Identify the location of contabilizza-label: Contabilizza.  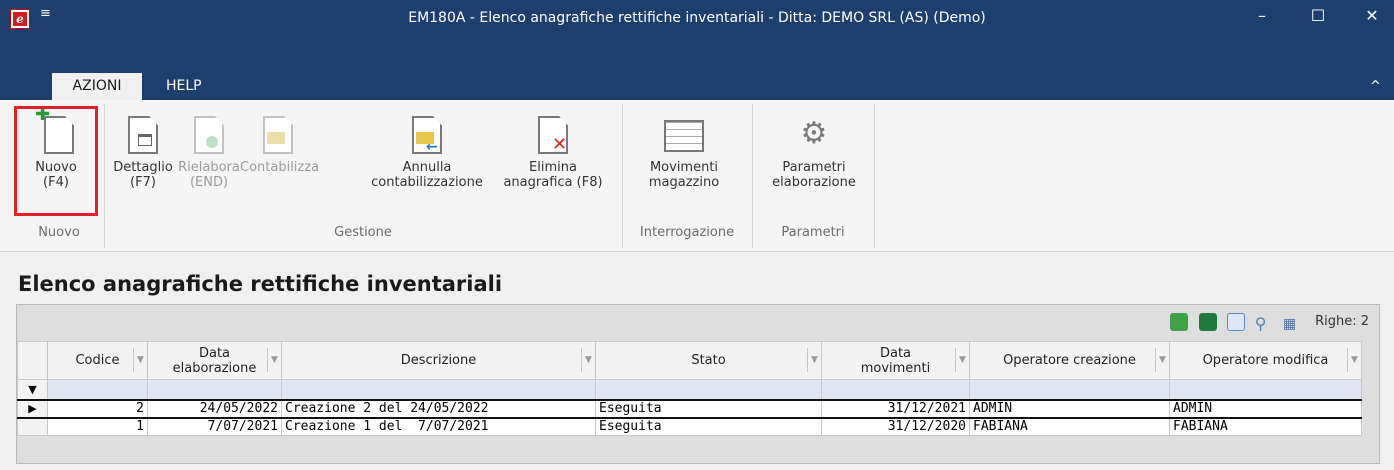
(280, 167).